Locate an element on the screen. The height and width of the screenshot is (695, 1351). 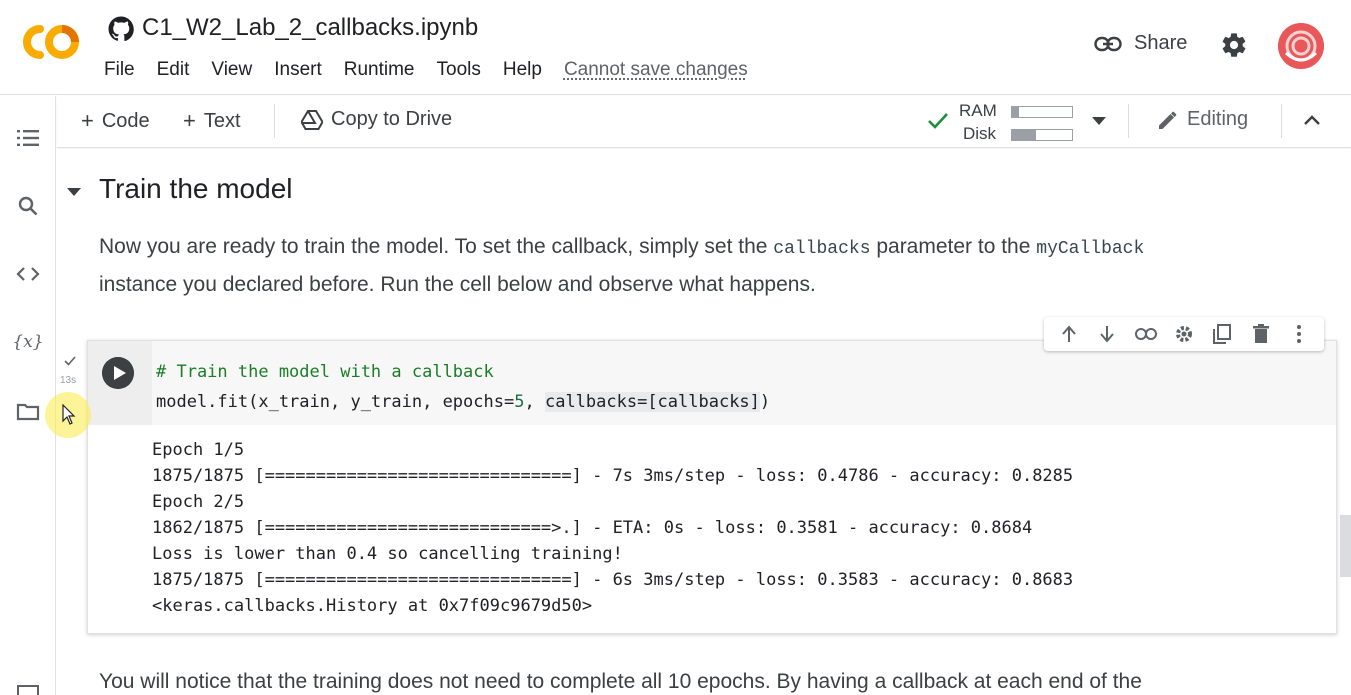
cannot-save-link: Cannot save changes is located at coordinates (656, 70).